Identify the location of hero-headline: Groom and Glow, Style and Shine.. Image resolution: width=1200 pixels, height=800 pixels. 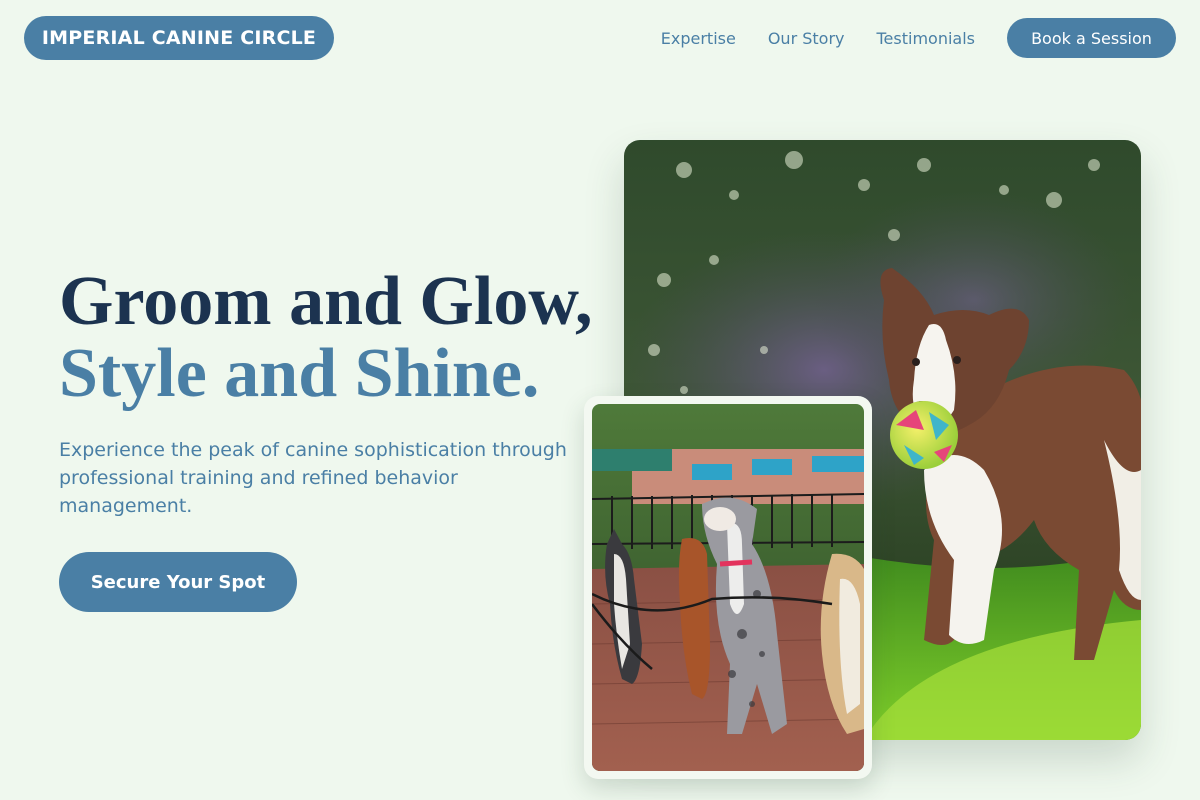
(326, 338).